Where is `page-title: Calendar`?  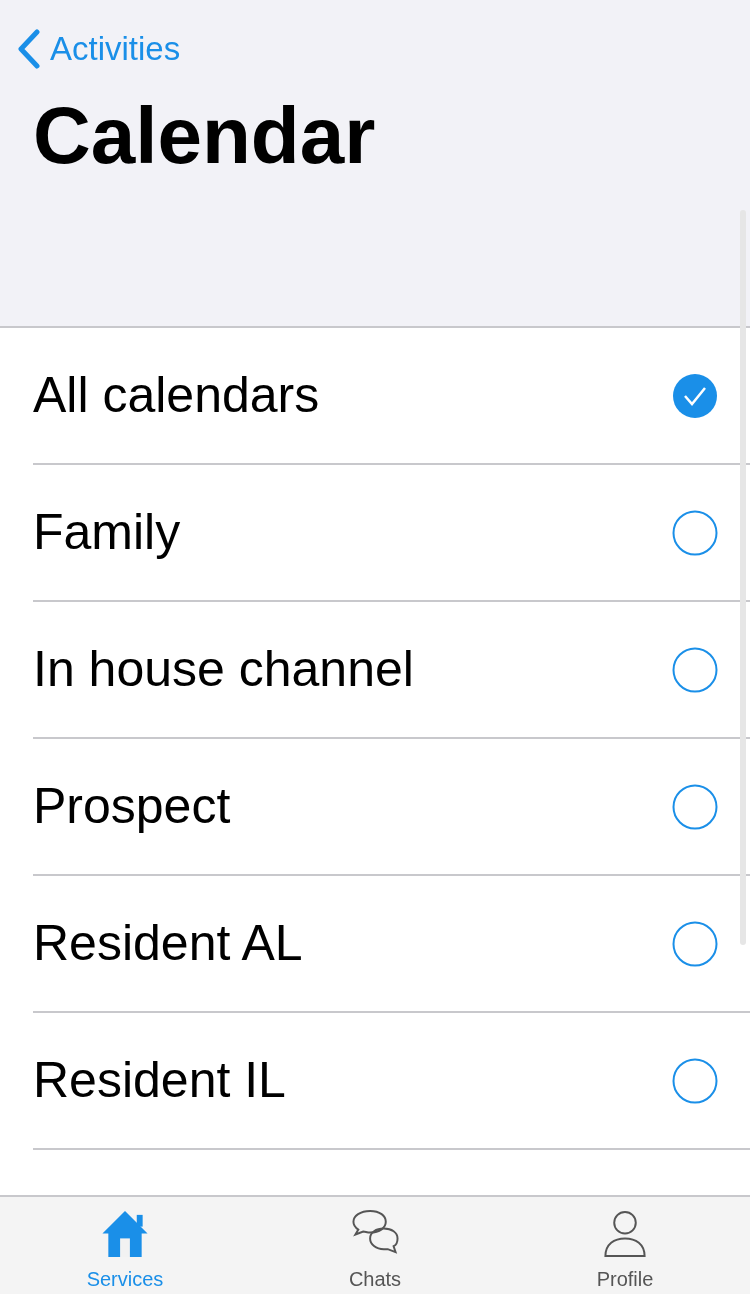
page-title: Calendar is located at coordinates (204, 135).